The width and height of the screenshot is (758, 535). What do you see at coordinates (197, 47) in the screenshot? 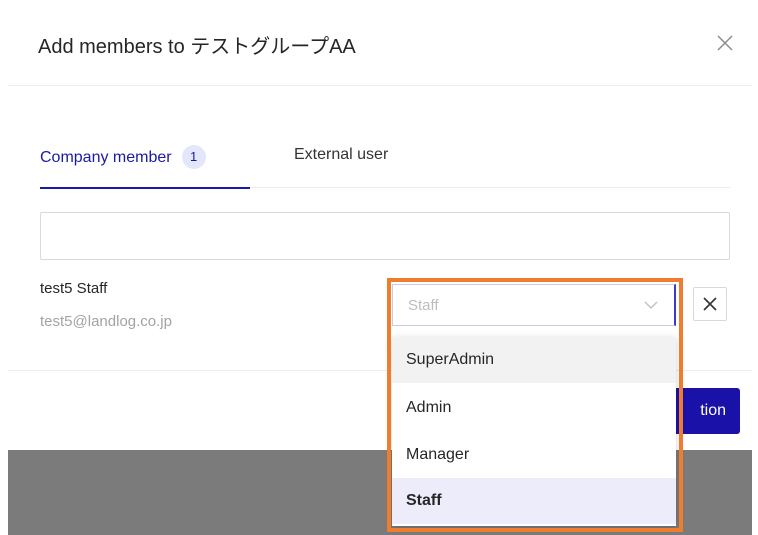
I see `modal-title: Add members to テストグループAA` at bounding box center [197, 47].